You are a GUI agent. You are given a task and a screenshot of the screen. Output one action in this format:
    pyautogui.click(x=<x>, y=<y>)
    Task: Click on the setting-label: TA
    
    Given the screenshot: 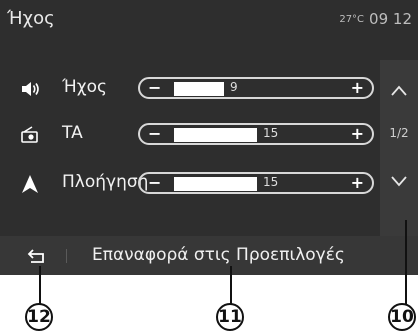 What is the action you would take?
    pyautogui.click(x=72, y=133)
    